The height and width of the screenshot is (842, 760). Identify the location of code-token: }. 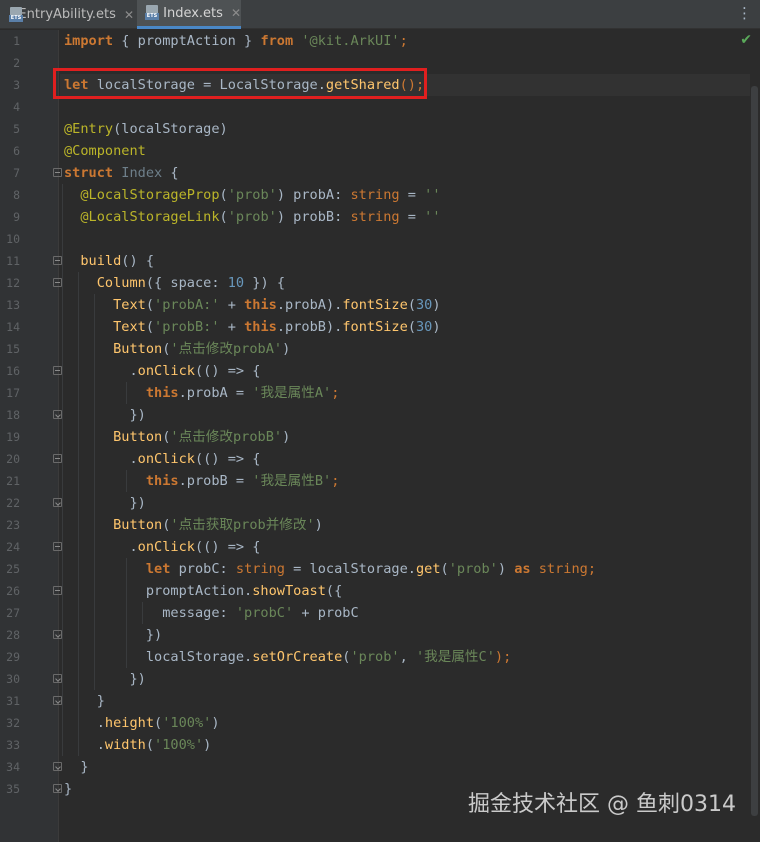
(76, 767).